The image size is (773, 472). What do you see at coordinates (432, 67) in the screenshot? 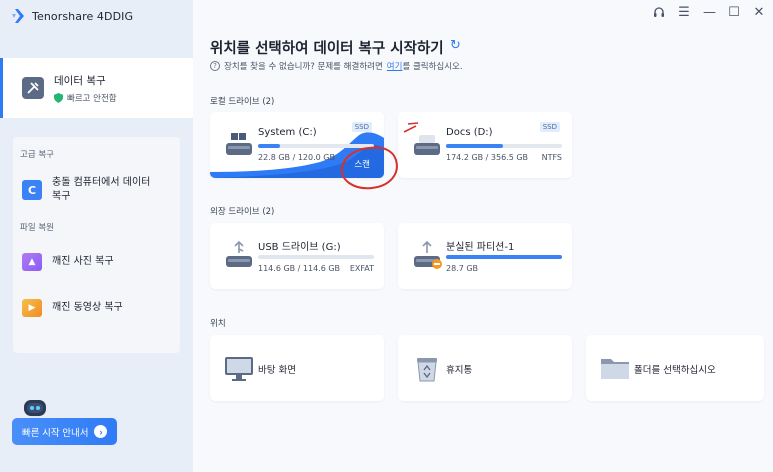
I see `help-suffix: 를 클릭하십시오.` at bounding box center [432, 67].